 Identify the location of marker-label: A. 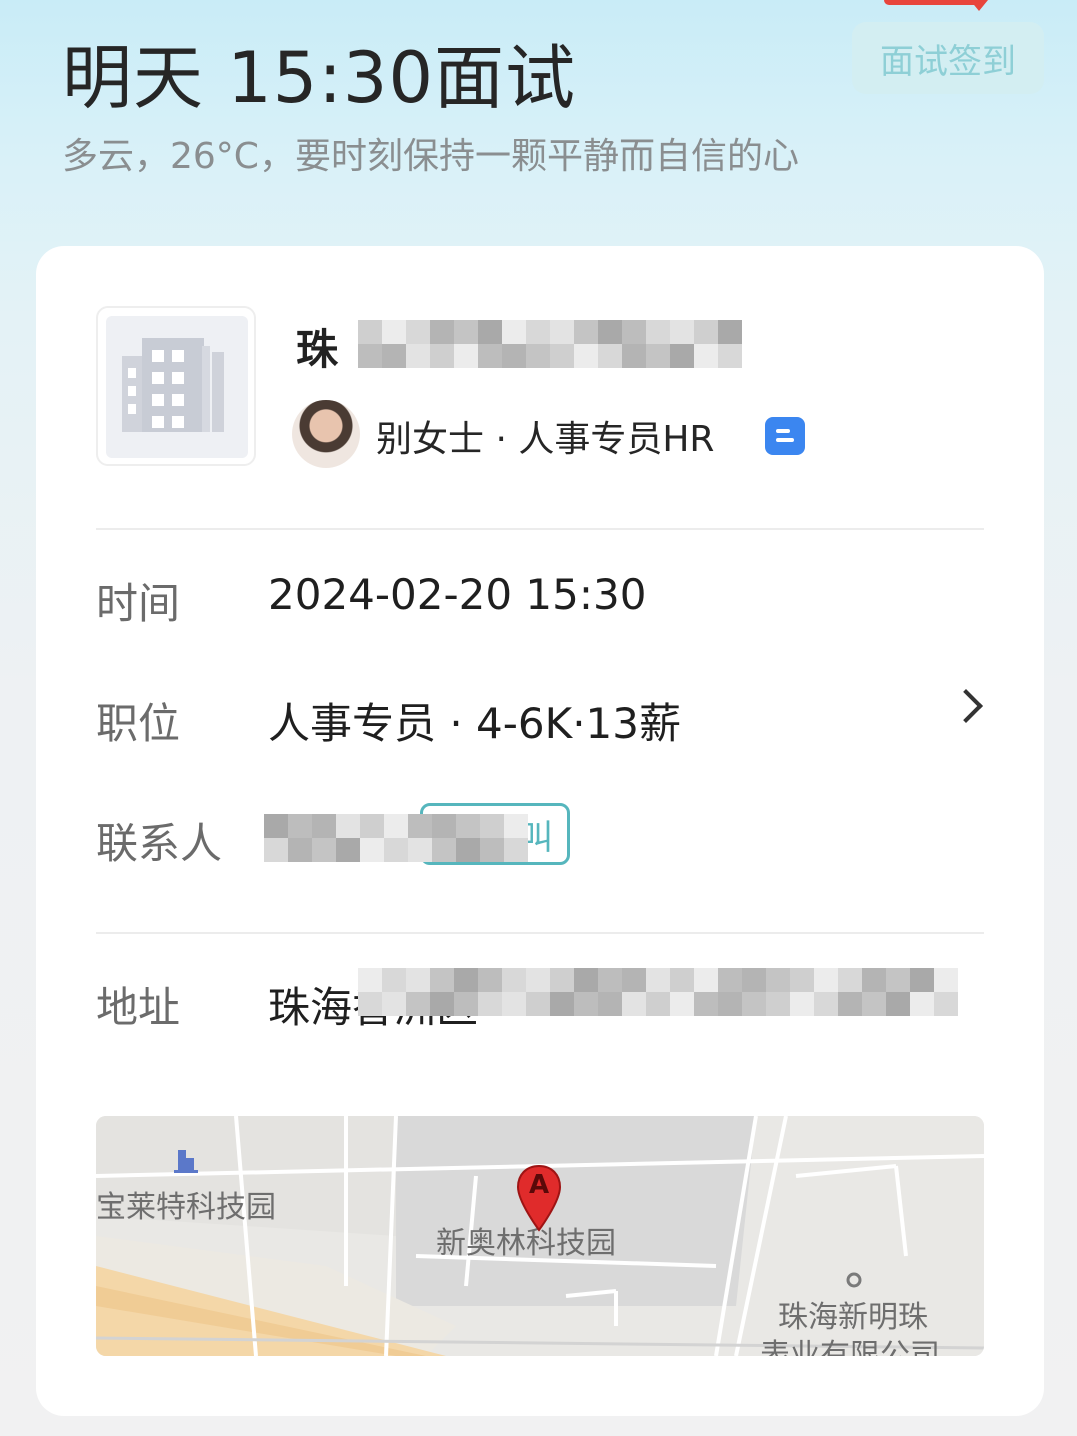
(539, 1185).